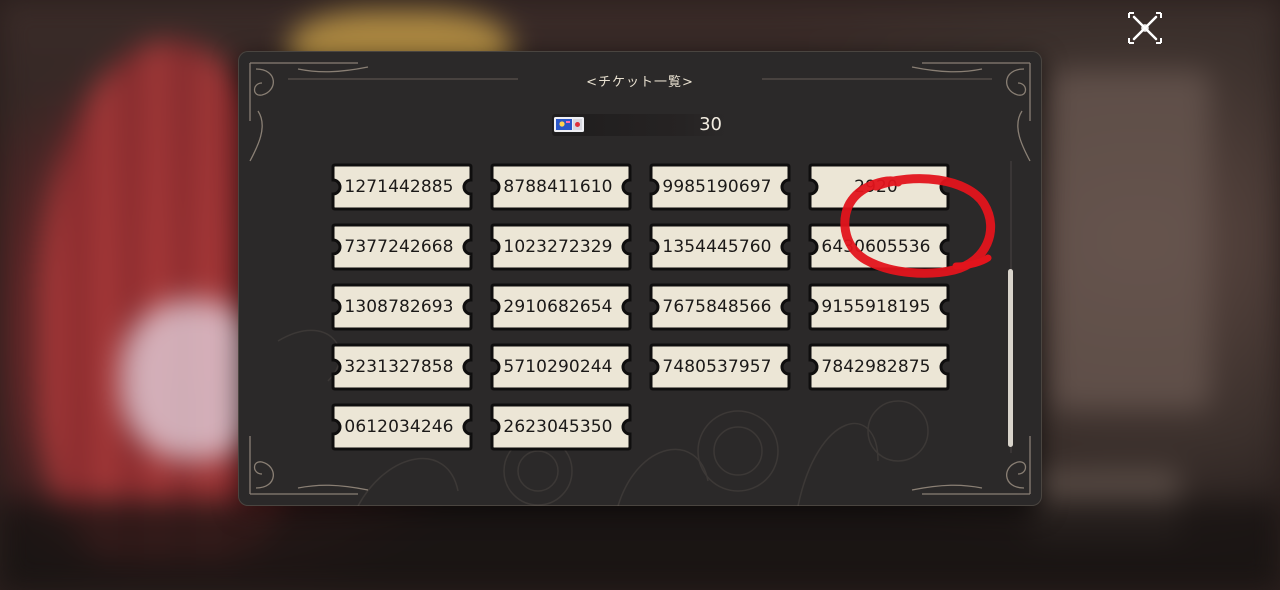 The height and width of the screenshot is (590, 1280). I want to click on ticket-item: 6430605536, so click(879, 247).